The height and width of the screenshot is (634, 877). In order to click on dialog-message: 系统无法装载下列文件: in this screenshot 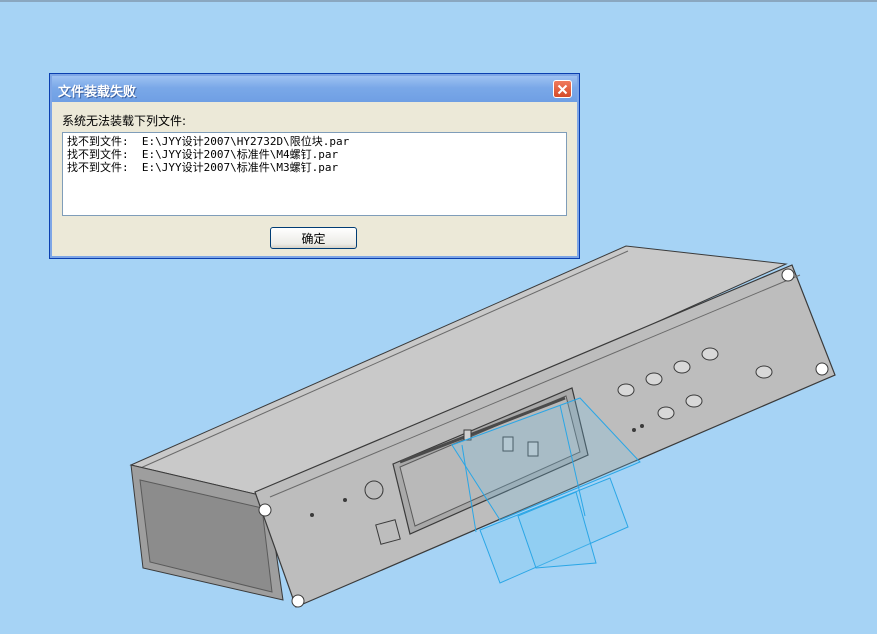, I will do `click(124, 121)`.